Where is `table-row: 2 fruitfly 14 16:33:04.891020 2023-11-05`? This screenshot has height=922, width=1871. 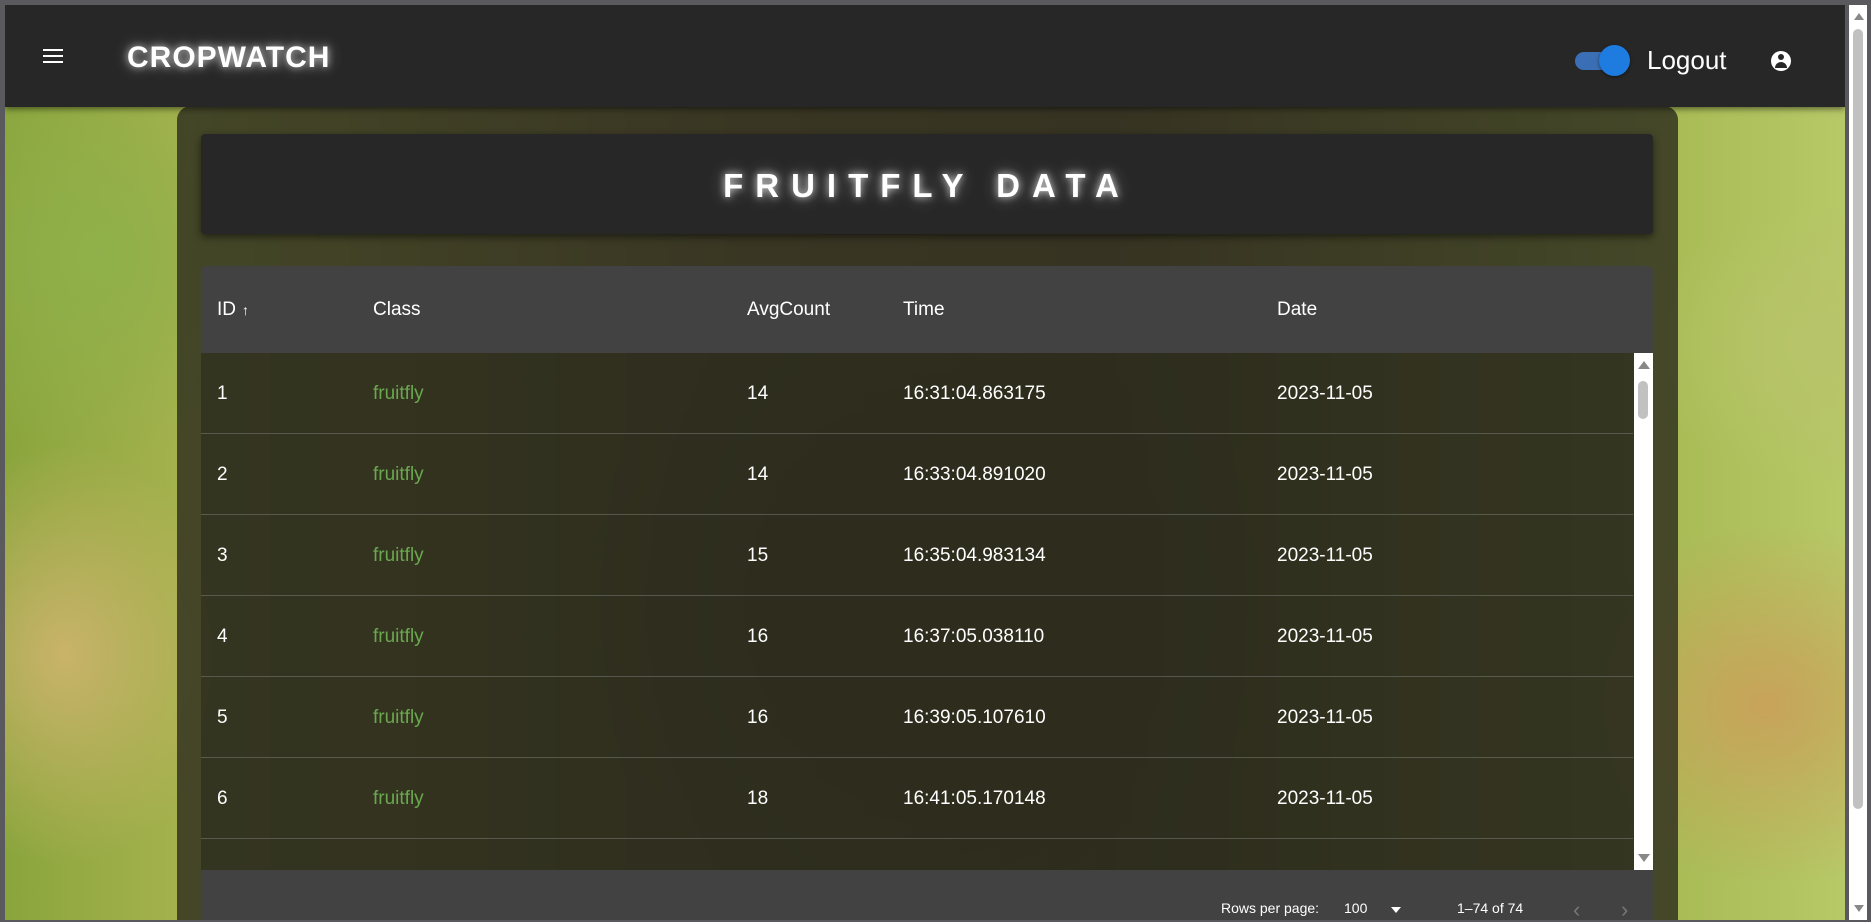 table-row: 2 fruitfly 14 16:33:04.891020 2023-11-05 is located at coordinates (917, 474).